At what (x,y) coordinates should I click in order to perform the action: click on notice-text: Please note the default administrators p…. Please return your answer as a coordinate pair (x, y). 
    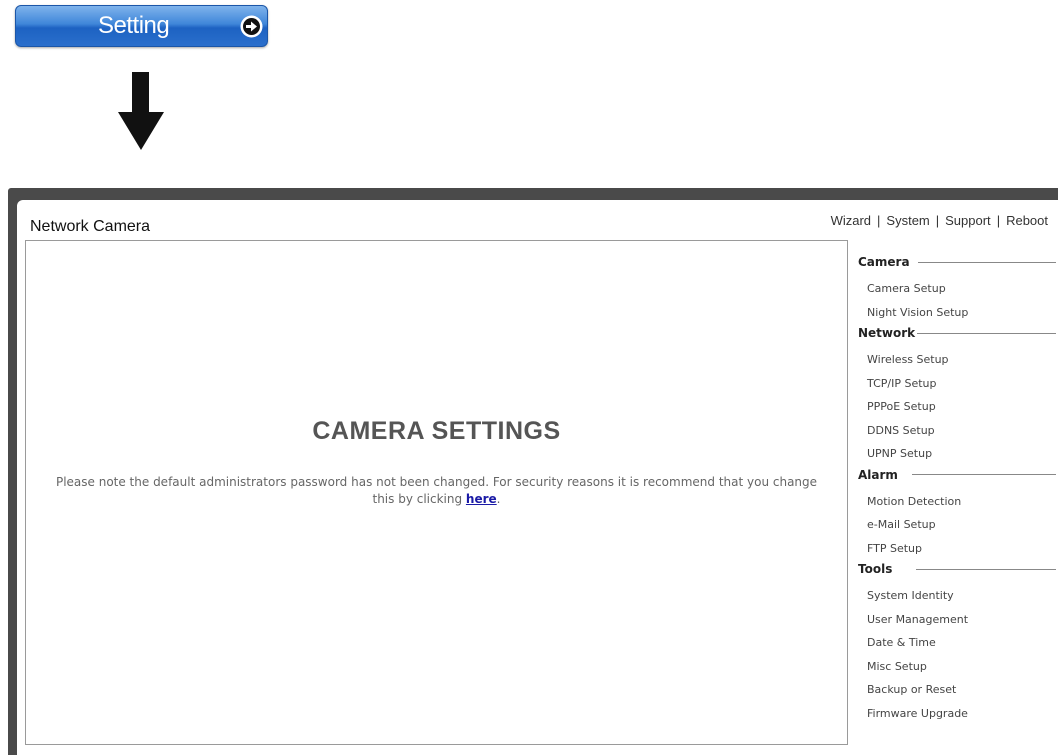
    Looking at the image, I should click on (436, 490).